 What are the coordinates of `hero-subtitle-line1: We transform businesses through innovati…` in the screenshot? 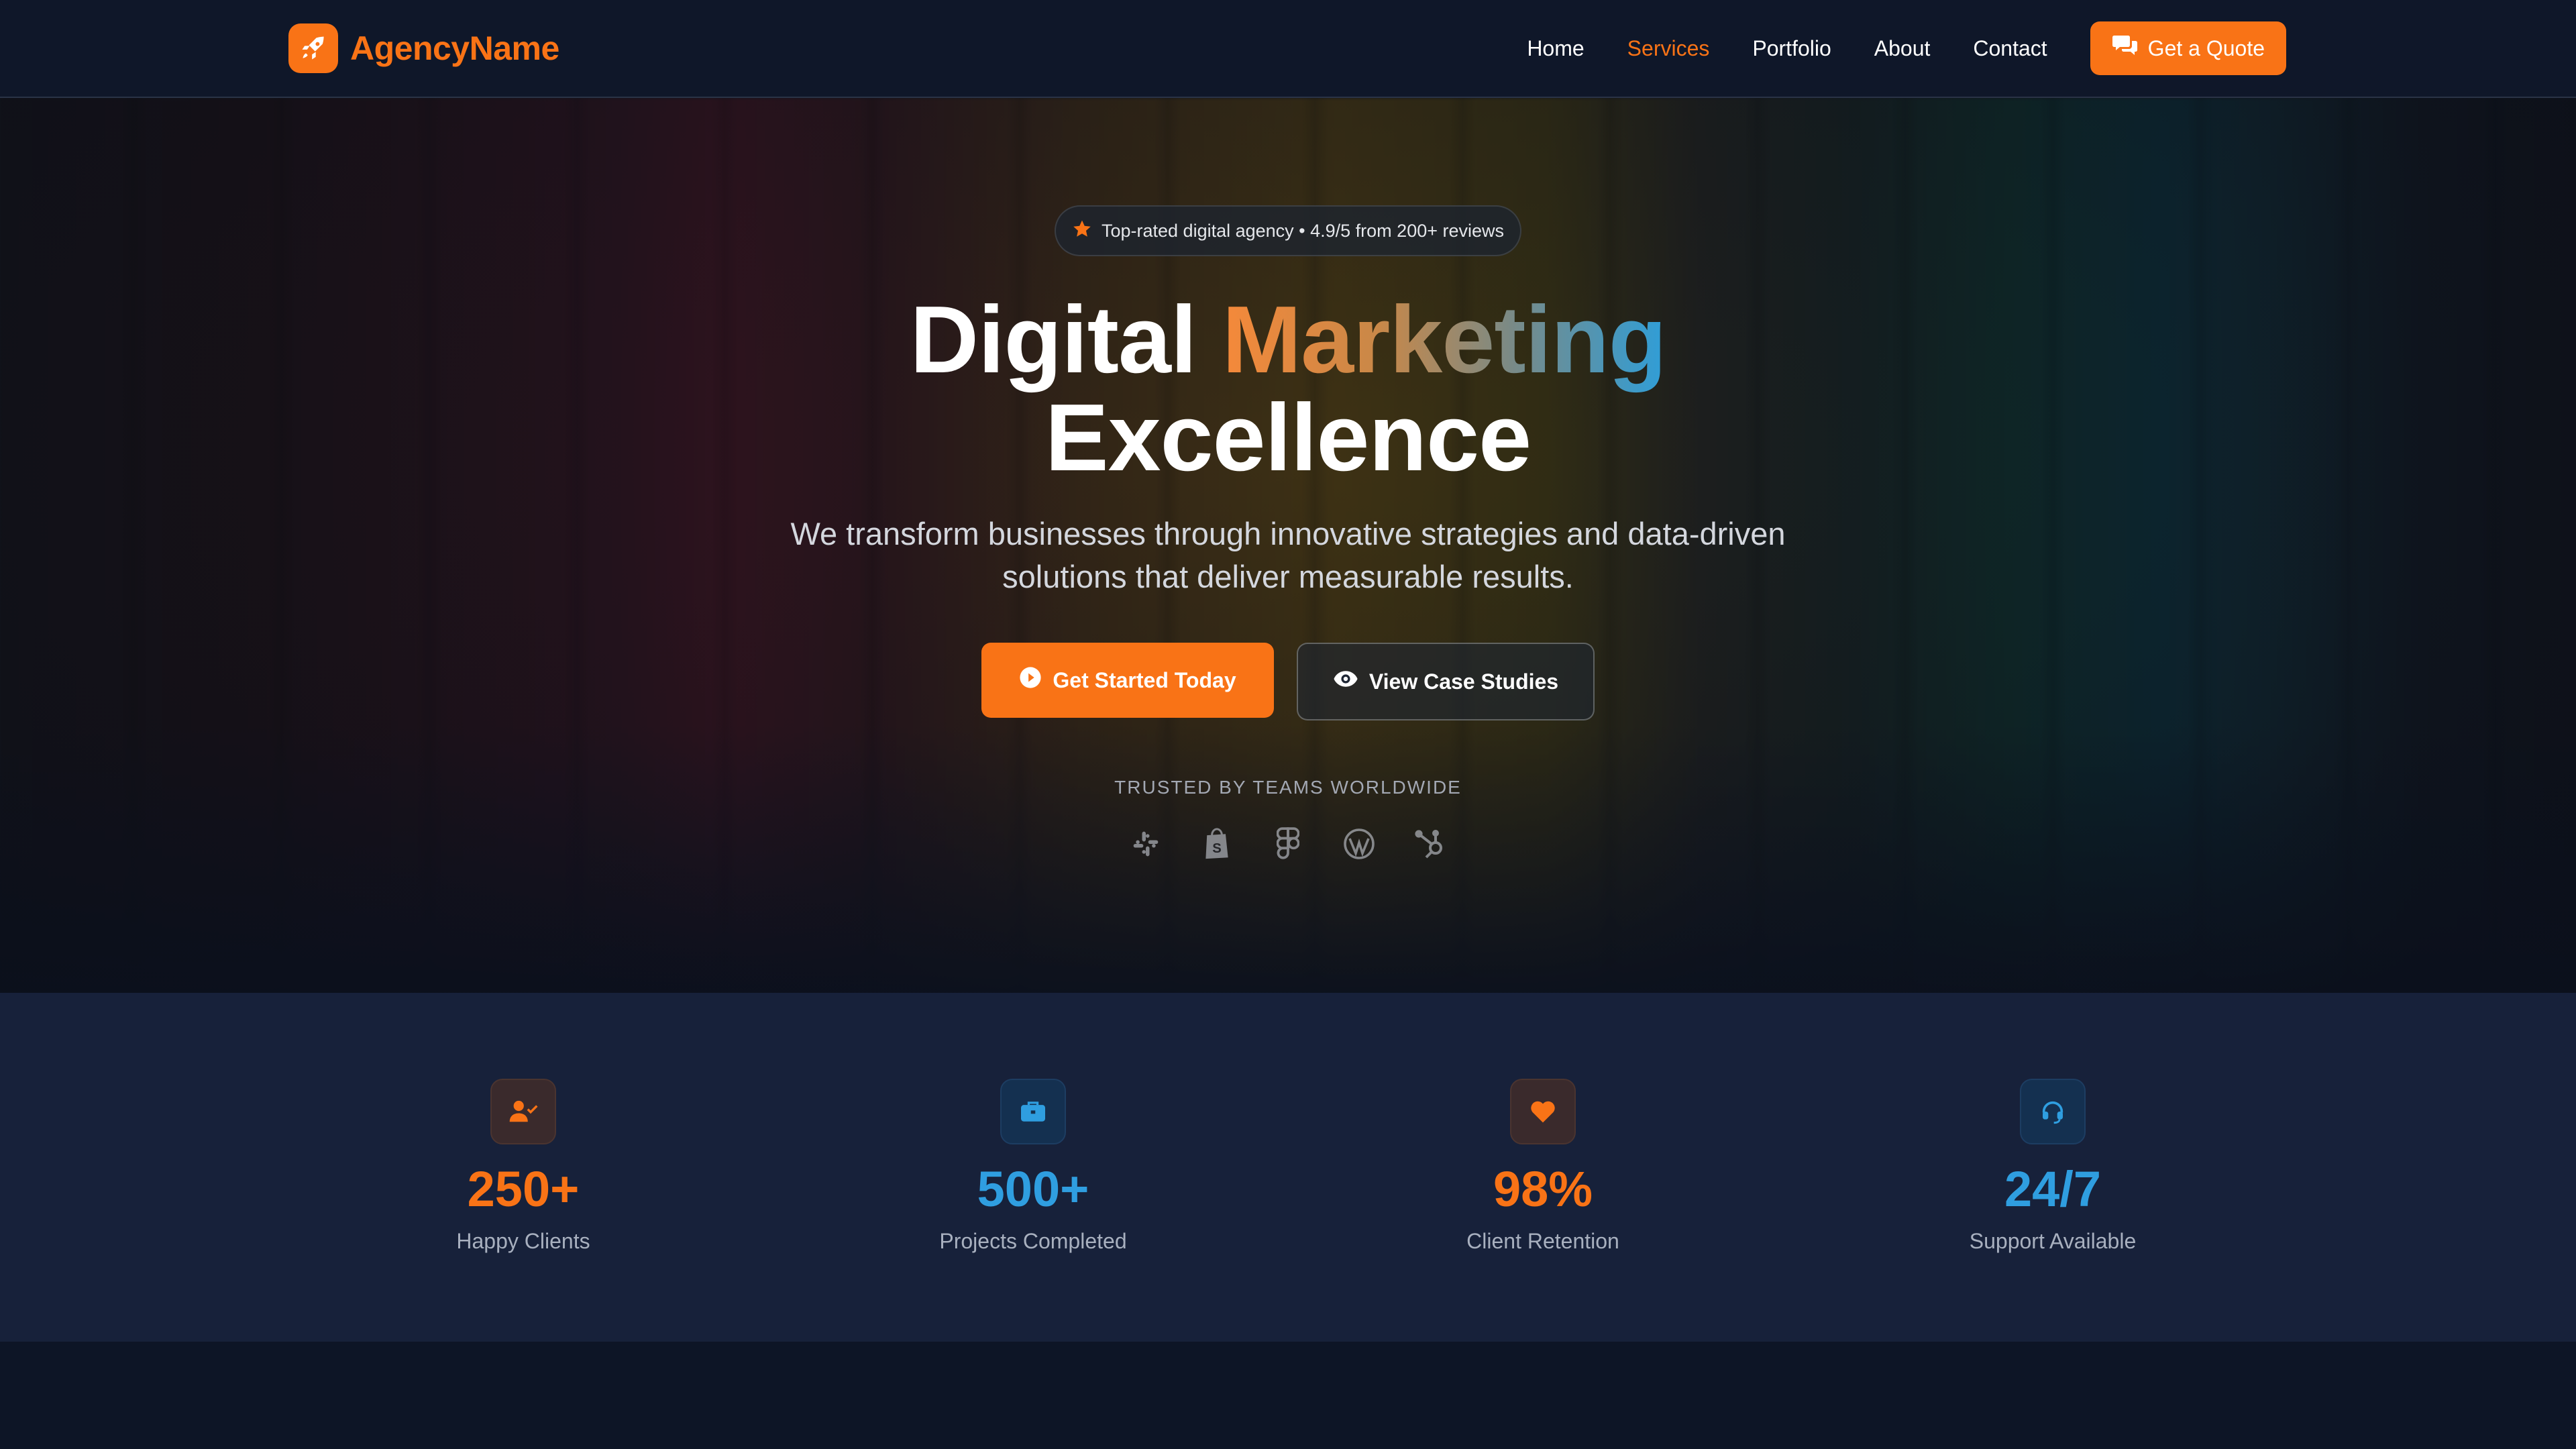 It's located at (1288, 533).